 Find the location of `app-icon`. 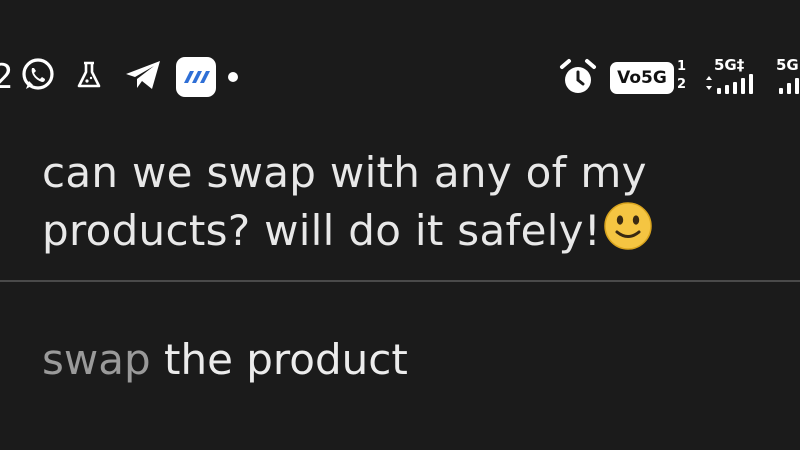

app-icon is located at coordinates (195, 77).